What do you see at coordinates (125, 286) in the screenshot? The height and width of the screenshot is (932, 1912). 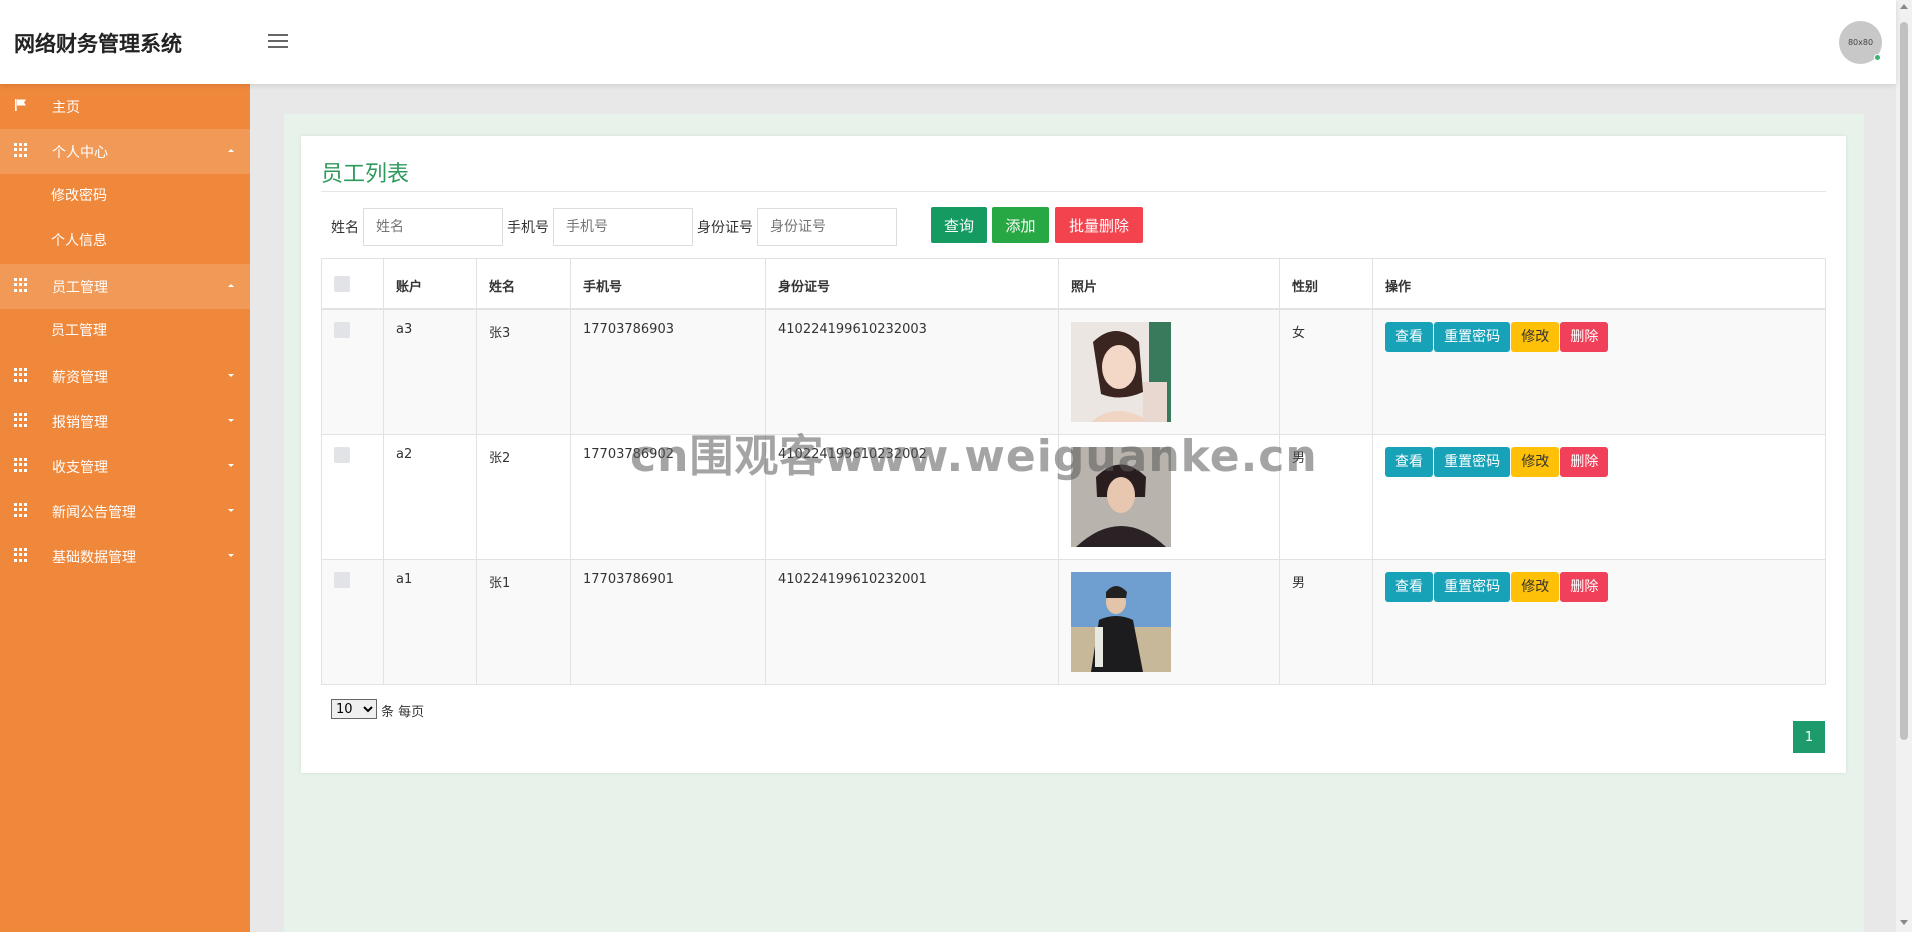 I see `sidebar-item-employee-management: 员工管理` at bounding box center [125, 286].